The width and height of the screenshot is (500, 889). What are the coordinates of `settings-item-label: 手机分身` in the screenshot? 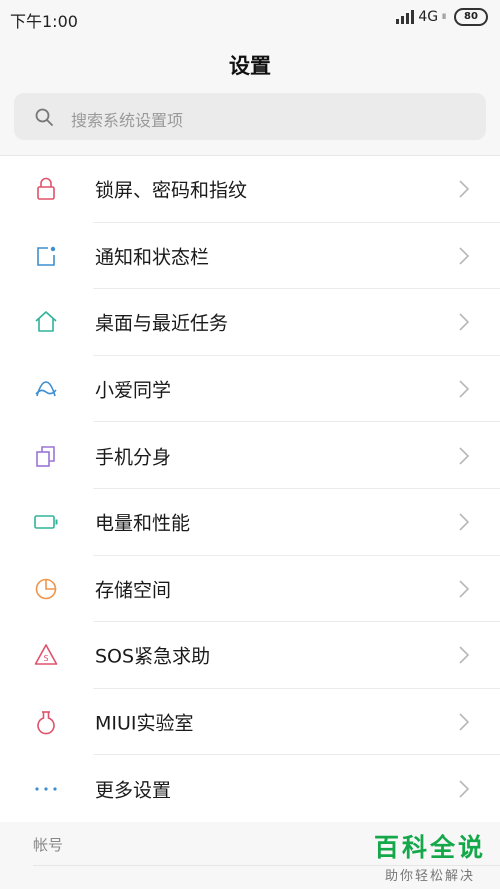 It's located at (133, 457).